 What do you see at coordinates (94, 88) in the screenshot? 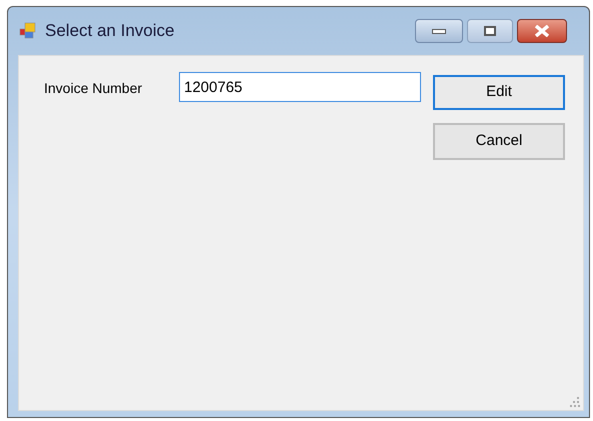
I see `field-label: Invoice Number` at bounding box center [94, 88].